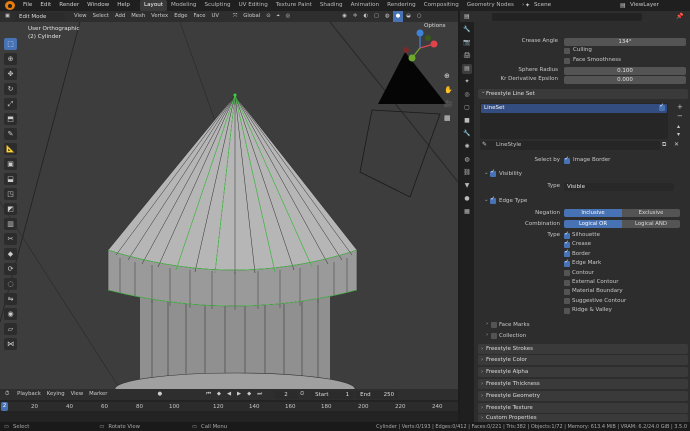  I want to click on lineset-enabled-checkbox, so click(662, 107).